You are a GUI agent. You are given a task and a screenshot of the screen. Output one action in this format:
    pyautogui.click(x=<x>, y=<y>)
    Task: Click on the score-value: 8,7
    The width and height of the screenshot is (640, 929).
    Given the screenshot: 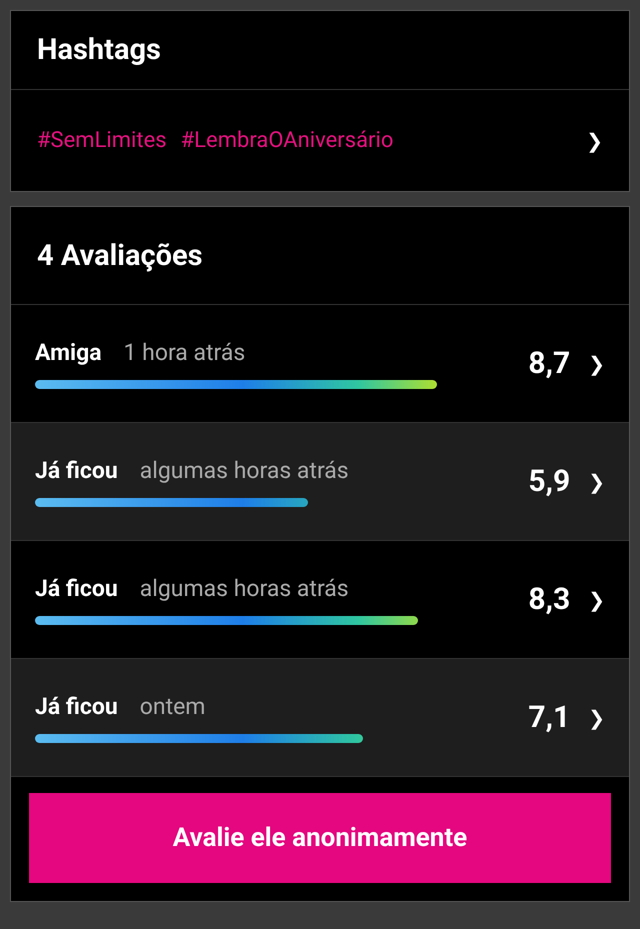 What is the action you would take?
    pyautogui.click(x=549, y=363)
    